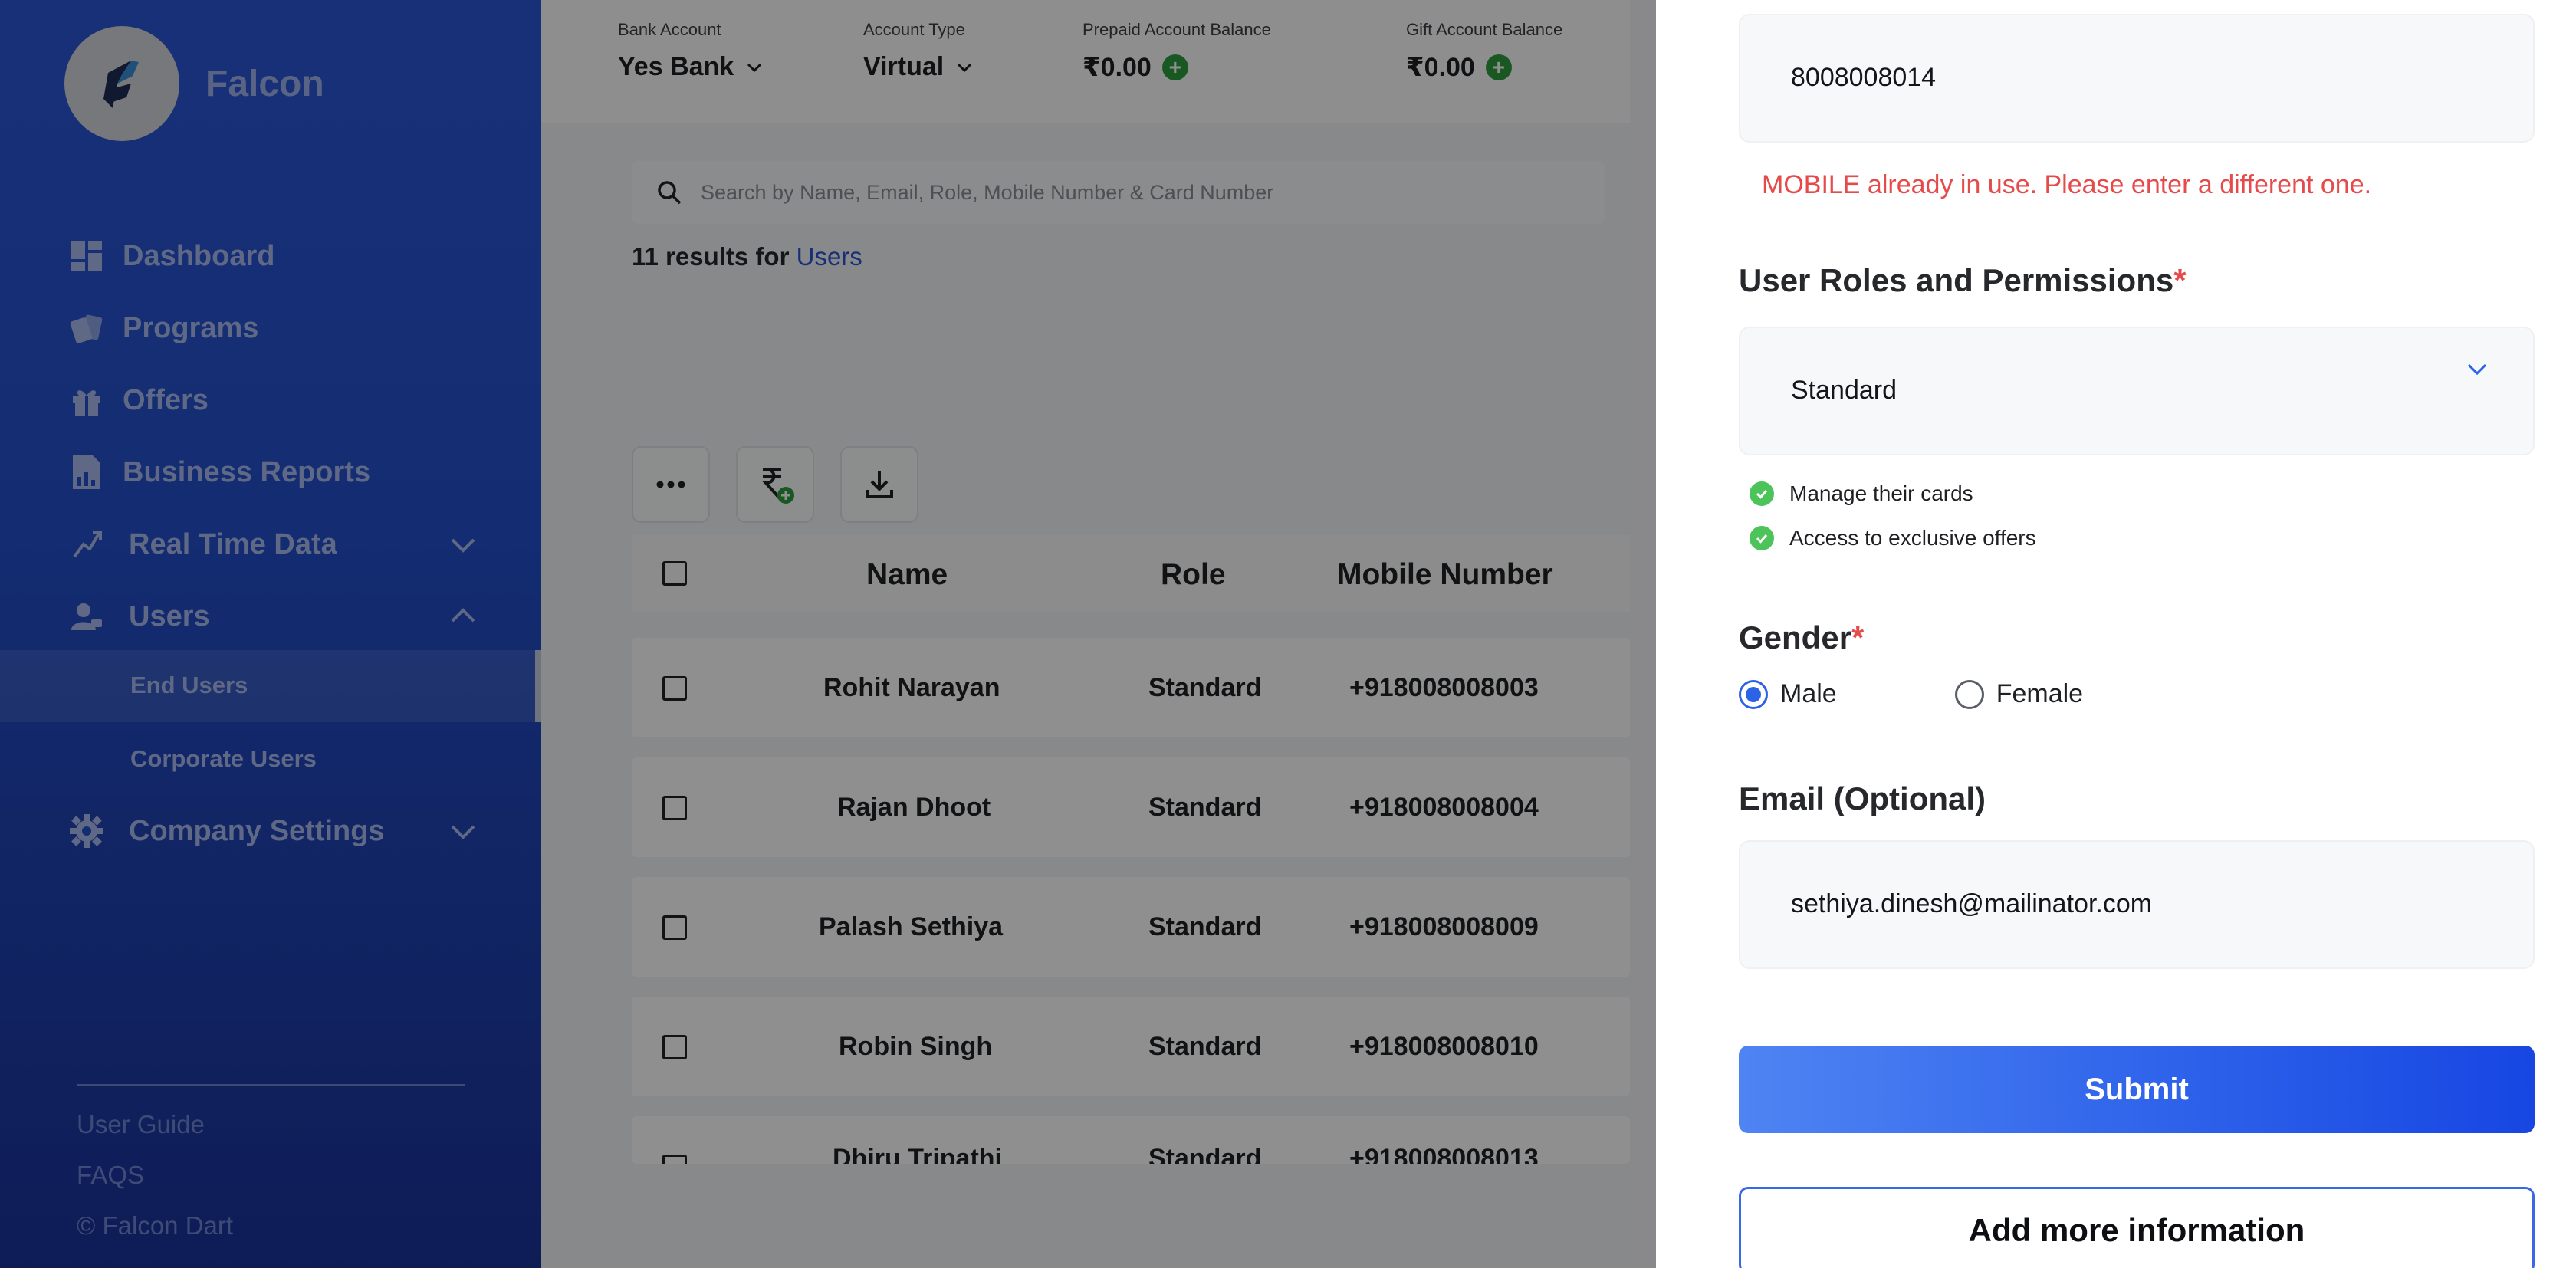 The width and height of the screenshot is (2576, 1268). Describe the element at coordinates (271, 544) in the screenshot. I see `sidebar-item-real-time-data: Real Time Data` at that location.